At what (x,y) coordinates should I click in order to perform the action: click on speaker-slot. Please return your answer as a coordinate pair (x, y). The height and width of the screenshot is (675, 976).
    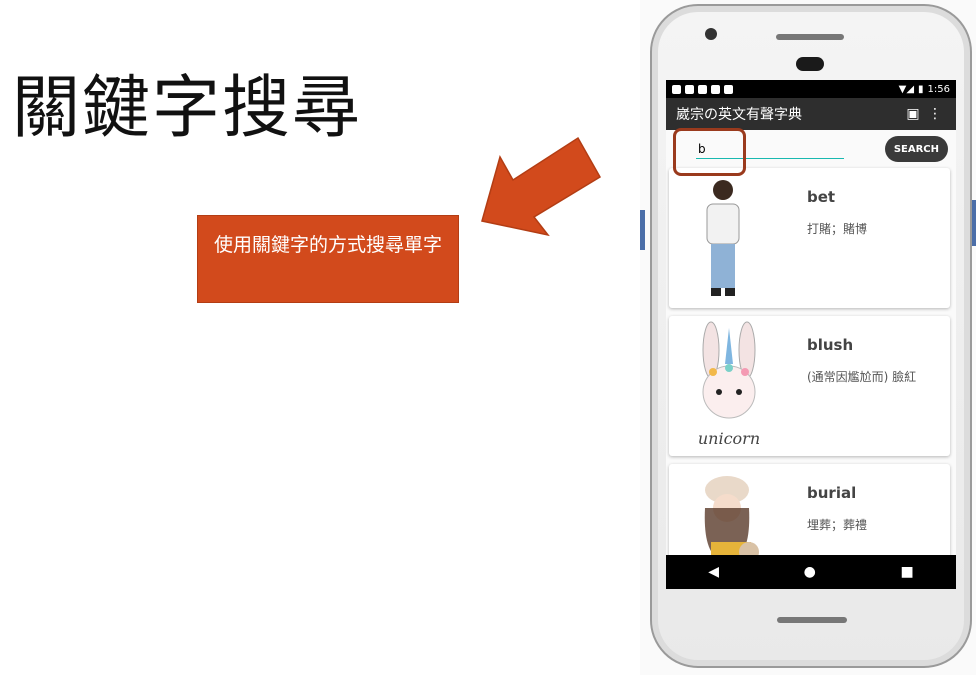
    Looking at the image, I should click on (810, 64).